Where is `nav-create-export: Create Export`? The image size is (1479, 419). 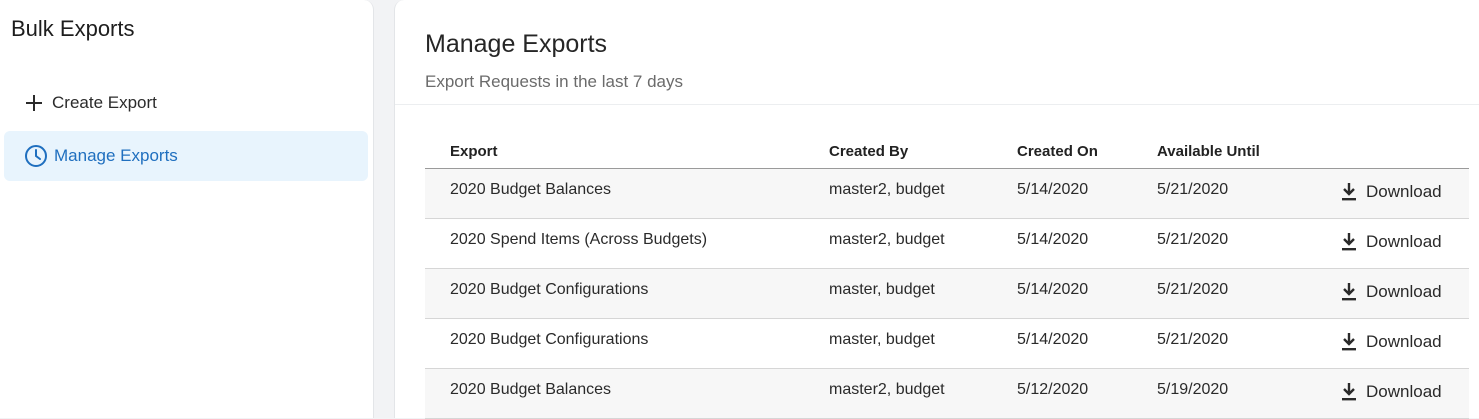
nav-create-export: Create Export is located at coordinates (186, 103).